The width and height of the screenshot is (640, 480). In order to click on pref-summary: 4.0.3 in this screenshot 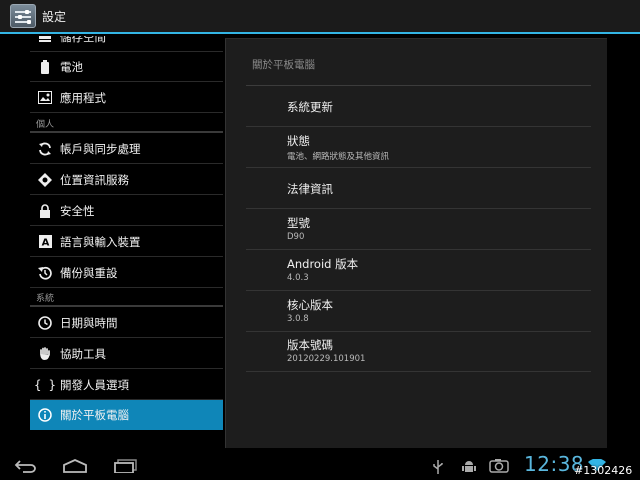, I will do `click(298, 278)`.